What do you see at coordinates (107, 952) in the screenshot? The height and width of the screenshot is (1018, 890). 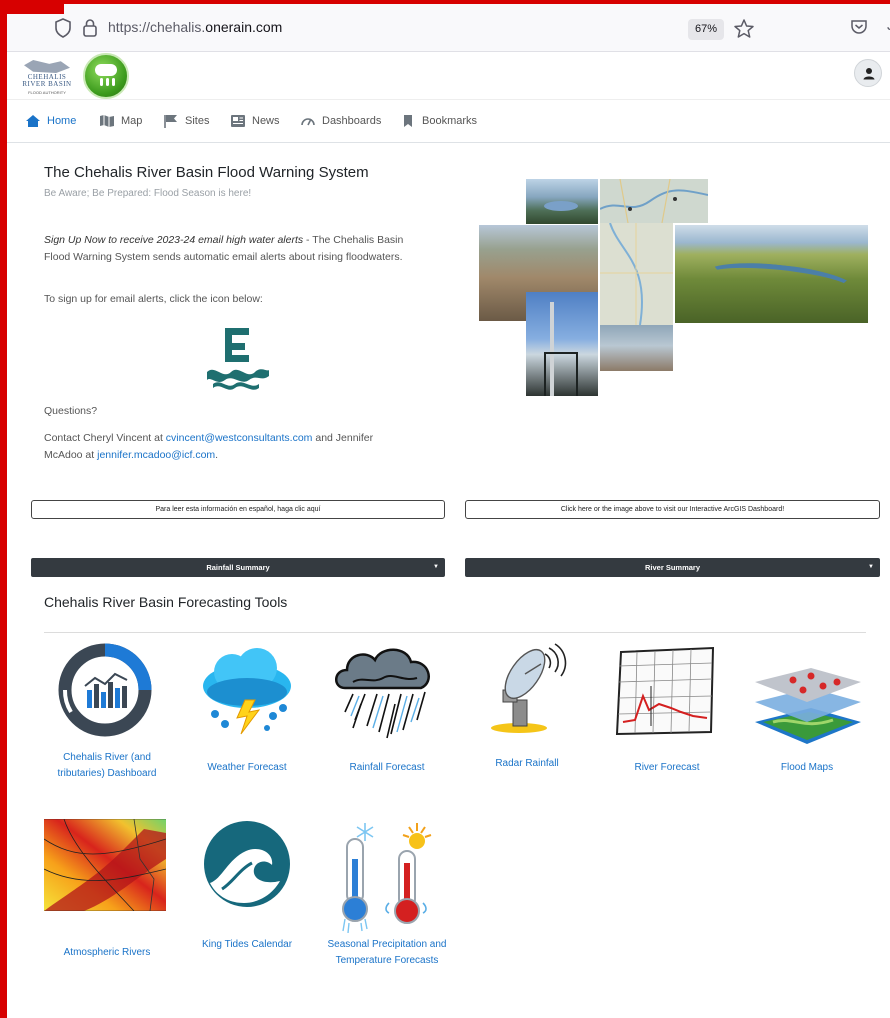 I see `tool-label: Atmospheric Rivers` at bounding box center [107, 952].